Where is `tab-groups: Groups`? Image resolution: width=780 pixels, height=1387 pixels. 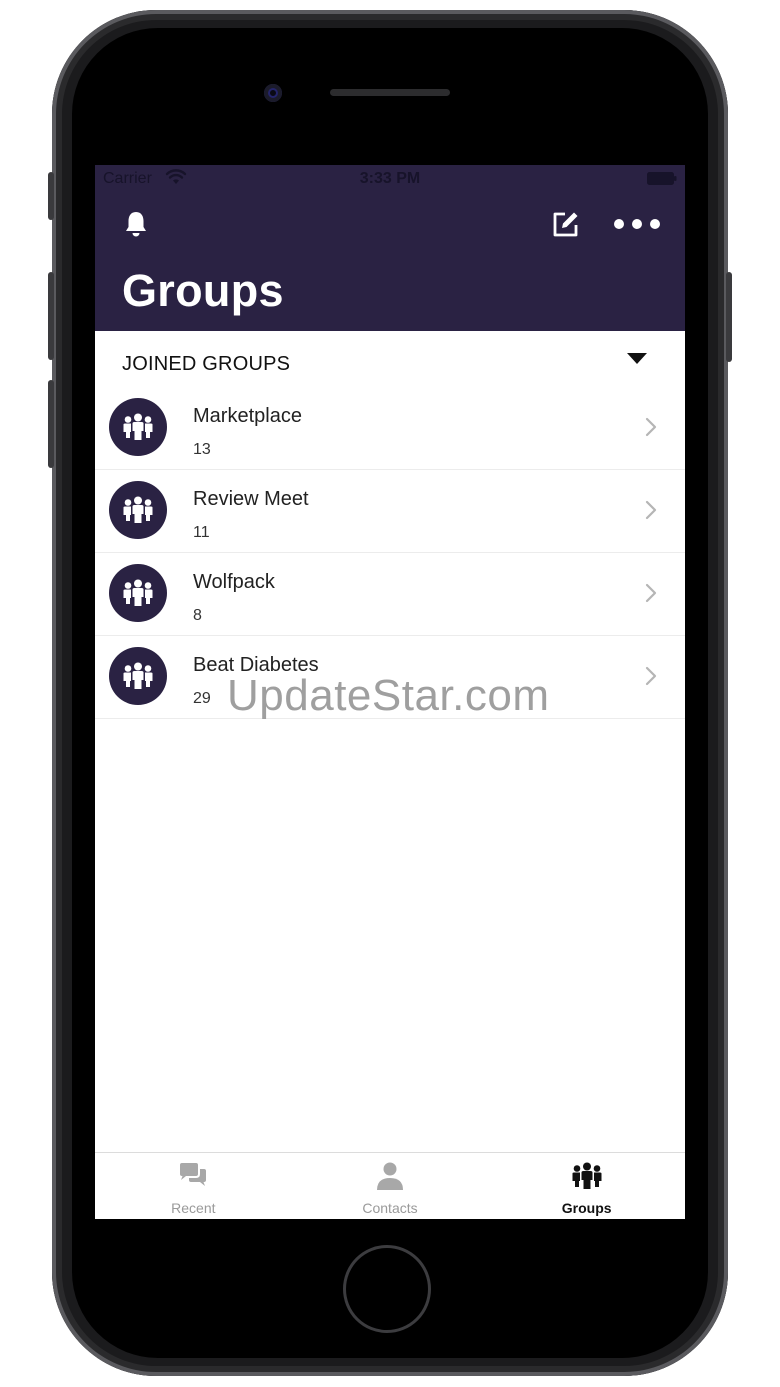
tab-groups: Groups is located at coordinates (586, 1186).